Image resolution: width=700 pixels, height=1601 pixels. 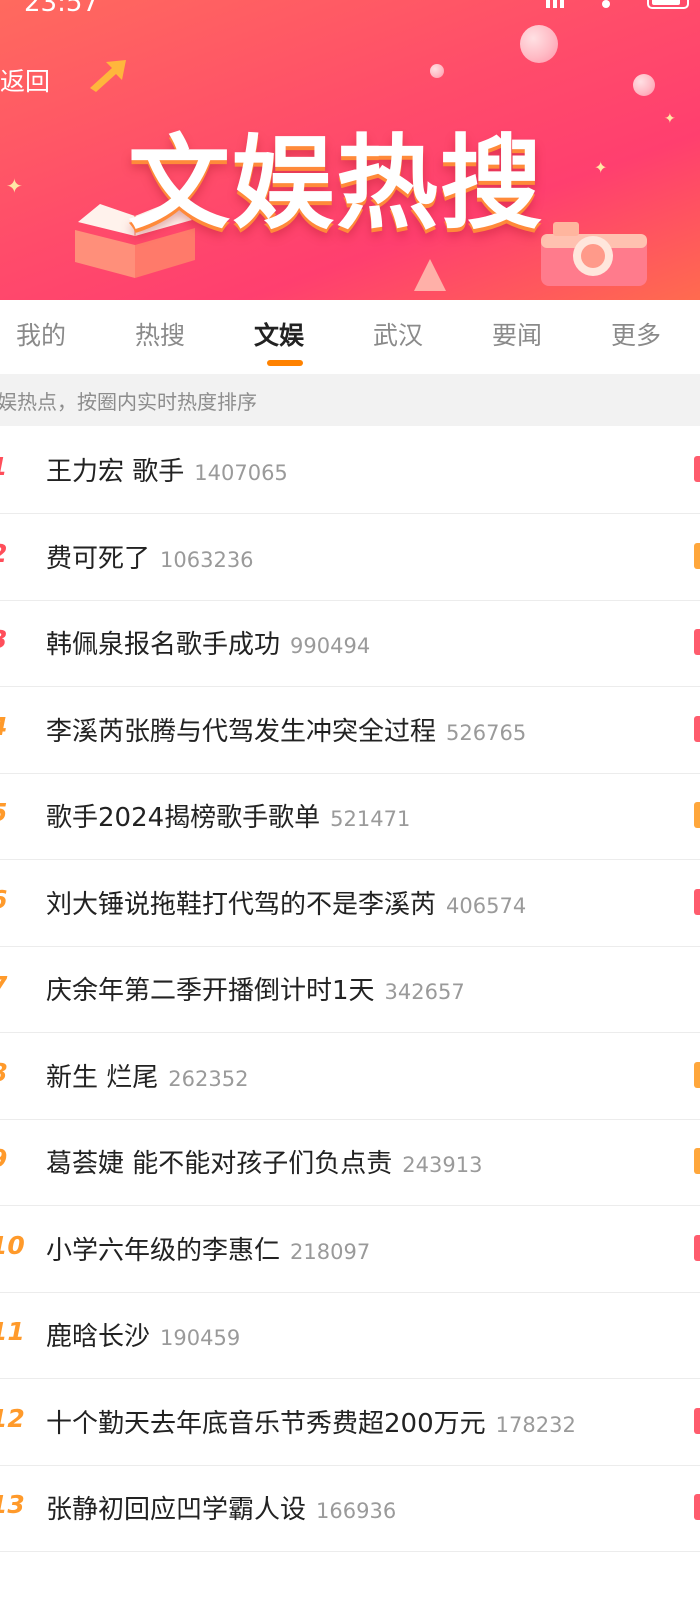 I want to click on list-item: 6 刘大锤说拖鞋打代驾的不是李溪芮 406574, so click(x=350, y=903).